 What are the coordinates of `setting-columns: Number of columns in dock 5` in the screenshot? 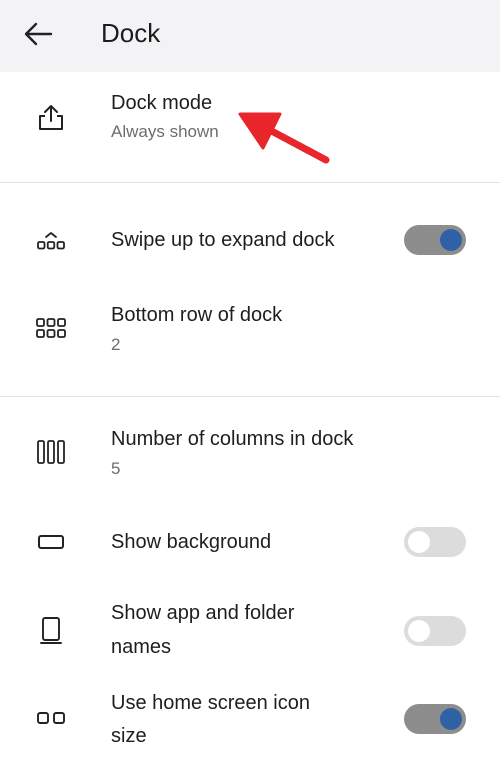 It's located at (250, 460).